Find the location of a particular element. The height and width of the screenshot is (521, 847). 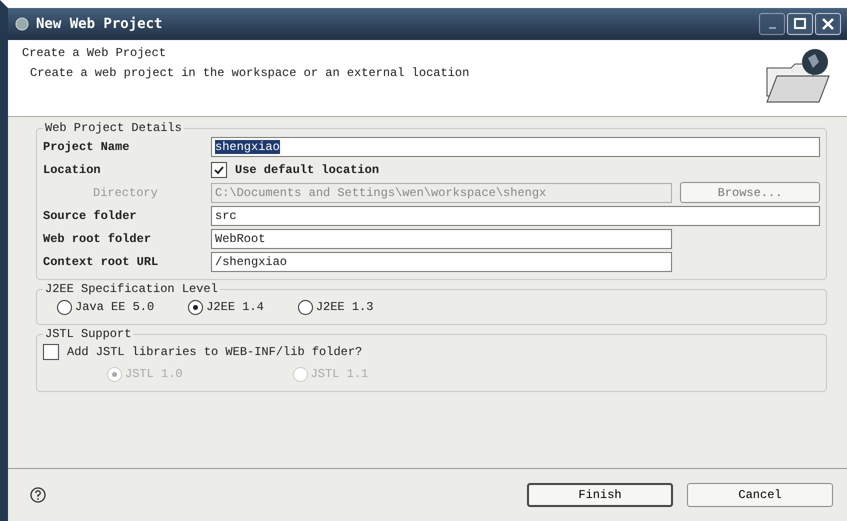

maximize-icon is located at coordinates (800, 24).